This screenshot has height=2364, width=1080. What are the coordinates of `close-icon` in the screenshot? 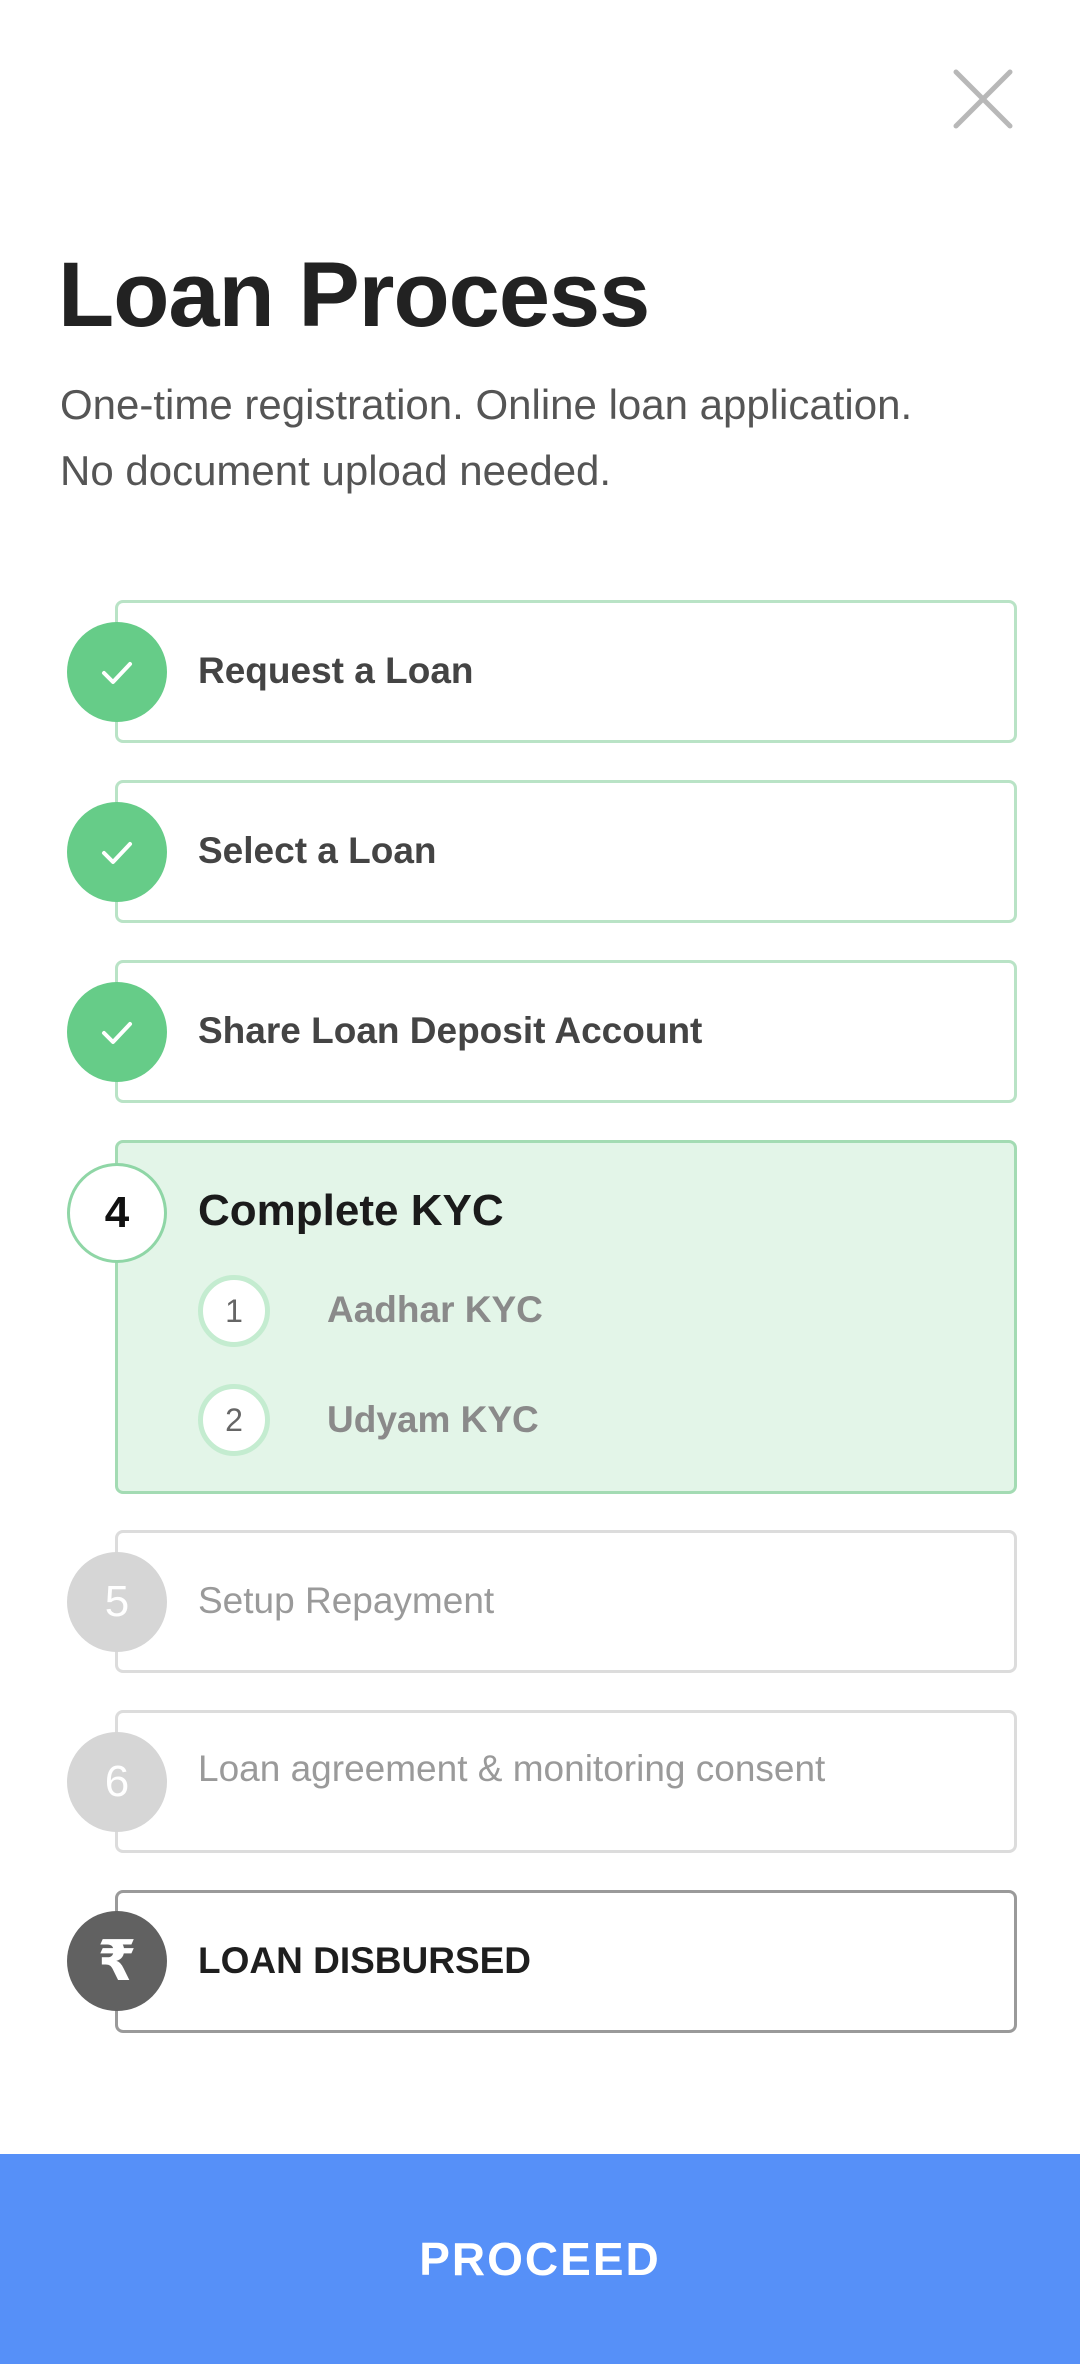 It's located at (983, 99).